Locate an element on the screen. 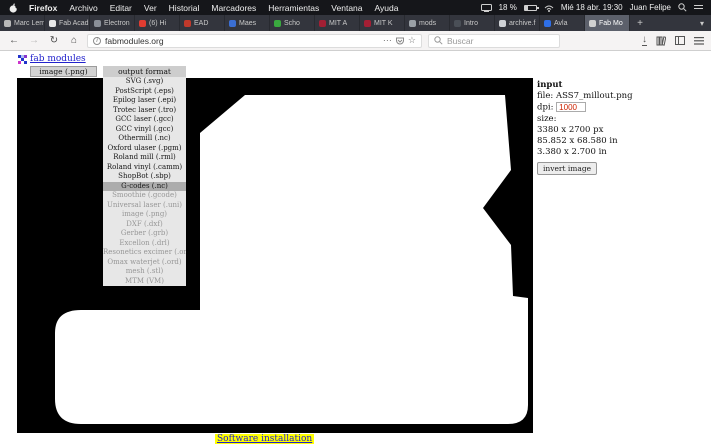  size-in: 85.852 x 68.580 in is located at coordinates (577, 140).